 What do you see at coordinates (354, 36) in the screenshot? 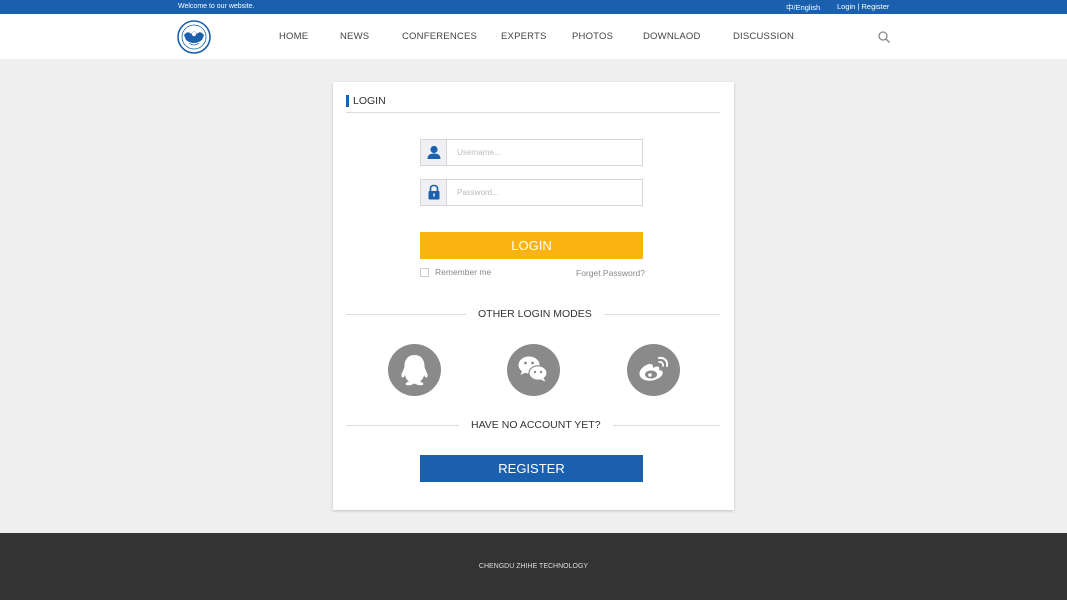
I see `nav-news: NEWS` at bounding box center [354, 36].